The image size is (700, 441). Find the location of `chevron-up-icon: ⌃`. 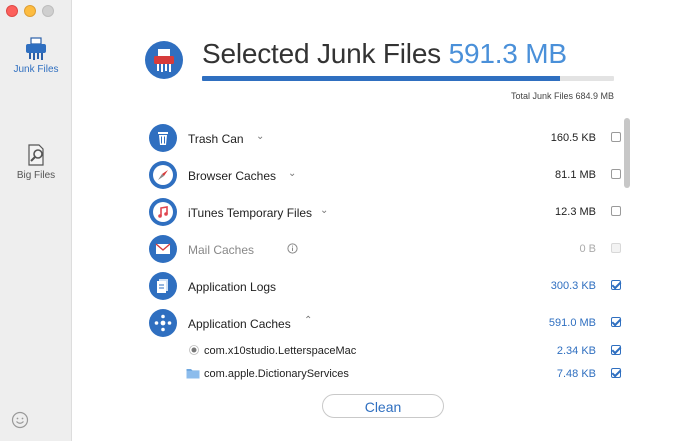

chevron-up-icon: ⌃ is located at coordinates (308, 320).